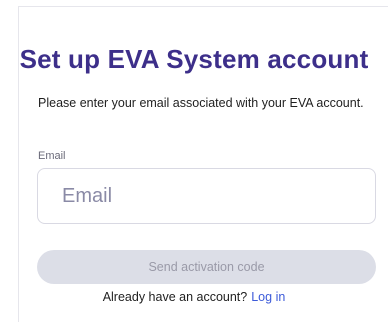 The image size is (388, 322). Describe the element at coordinates (52, 156) in the screenshot. I see `email-label: Email` at that location.